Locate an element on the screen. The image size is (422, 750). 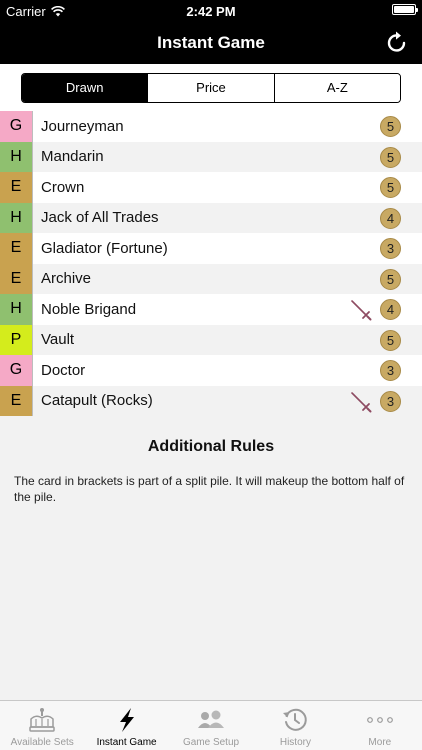
battery-icon is located at coordinates (405, 9).